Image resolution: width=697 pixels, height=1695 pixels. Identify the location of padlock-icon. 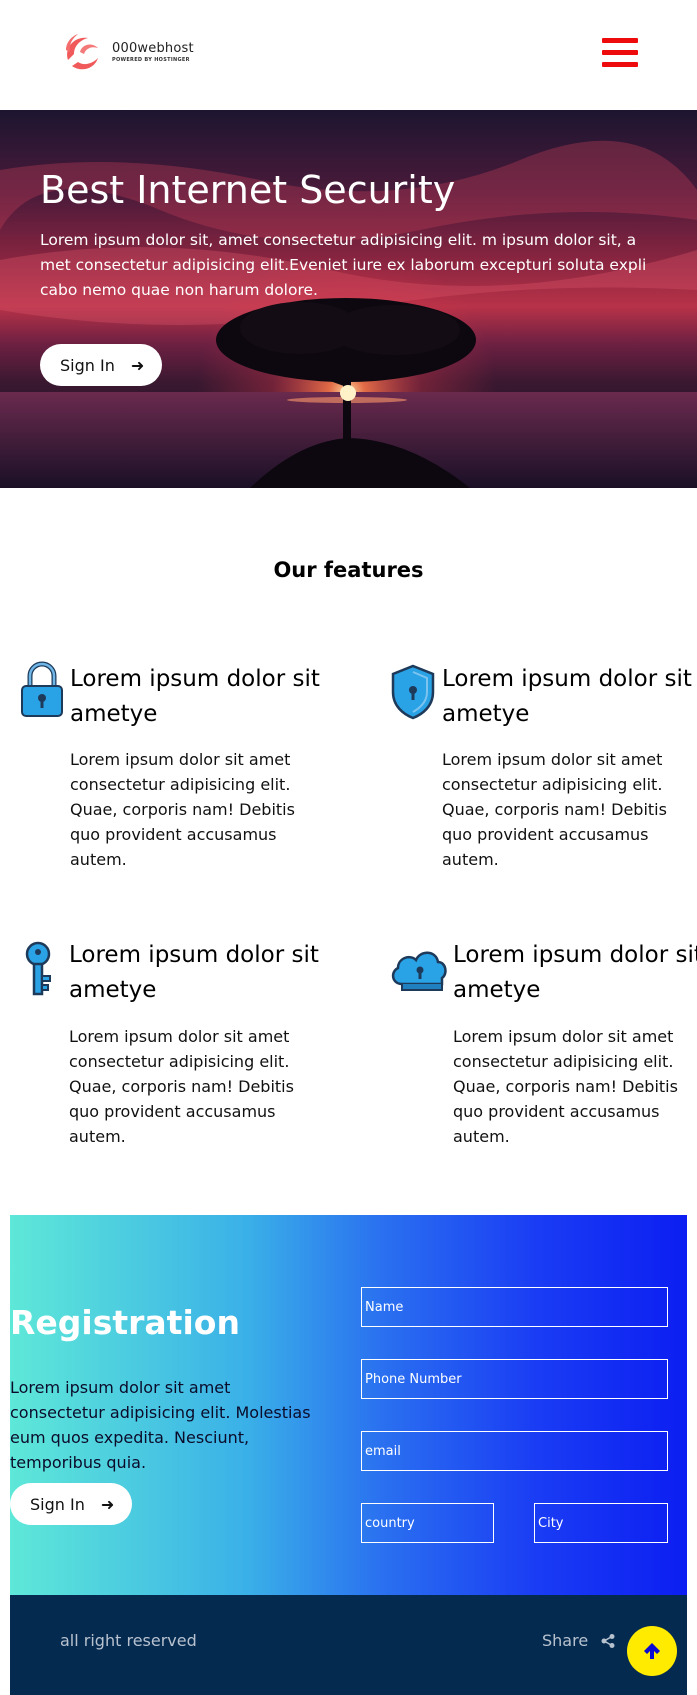
(42, 689).